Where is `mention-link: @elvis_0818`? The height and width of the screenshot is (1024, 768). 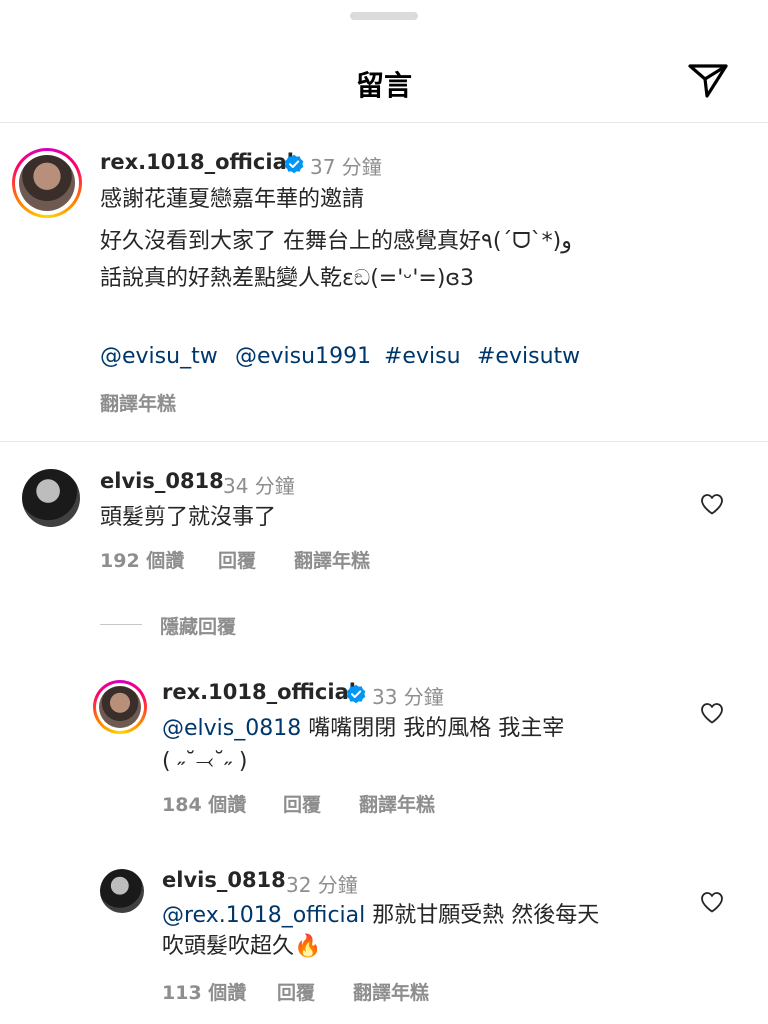 mention-link: @elvis_0818 is located at coordinates (231, 728).